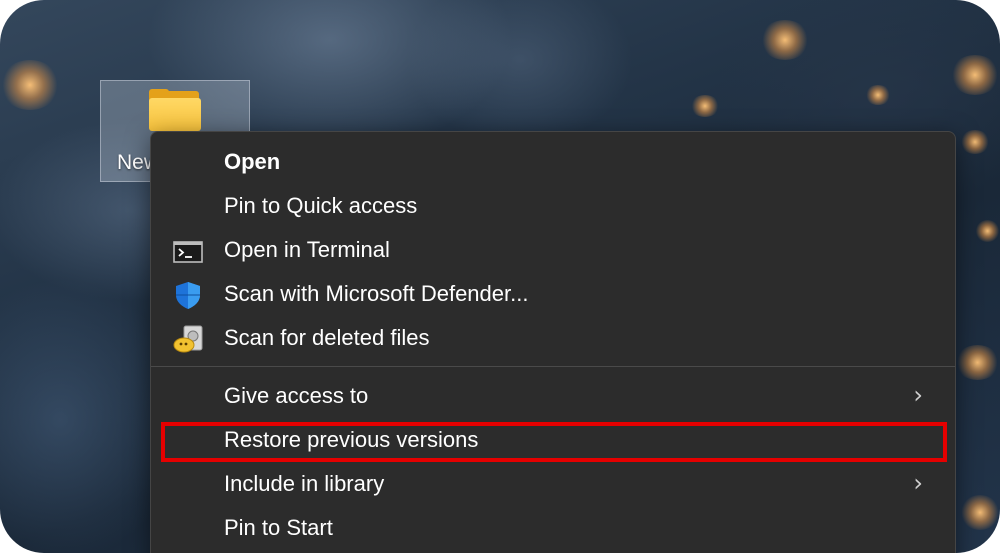 The height and width of the screenshot is (553, 1000). Describe the element at coordinates (252, 161) in the screenshot. I see `menu-item-label: Open` at that location.